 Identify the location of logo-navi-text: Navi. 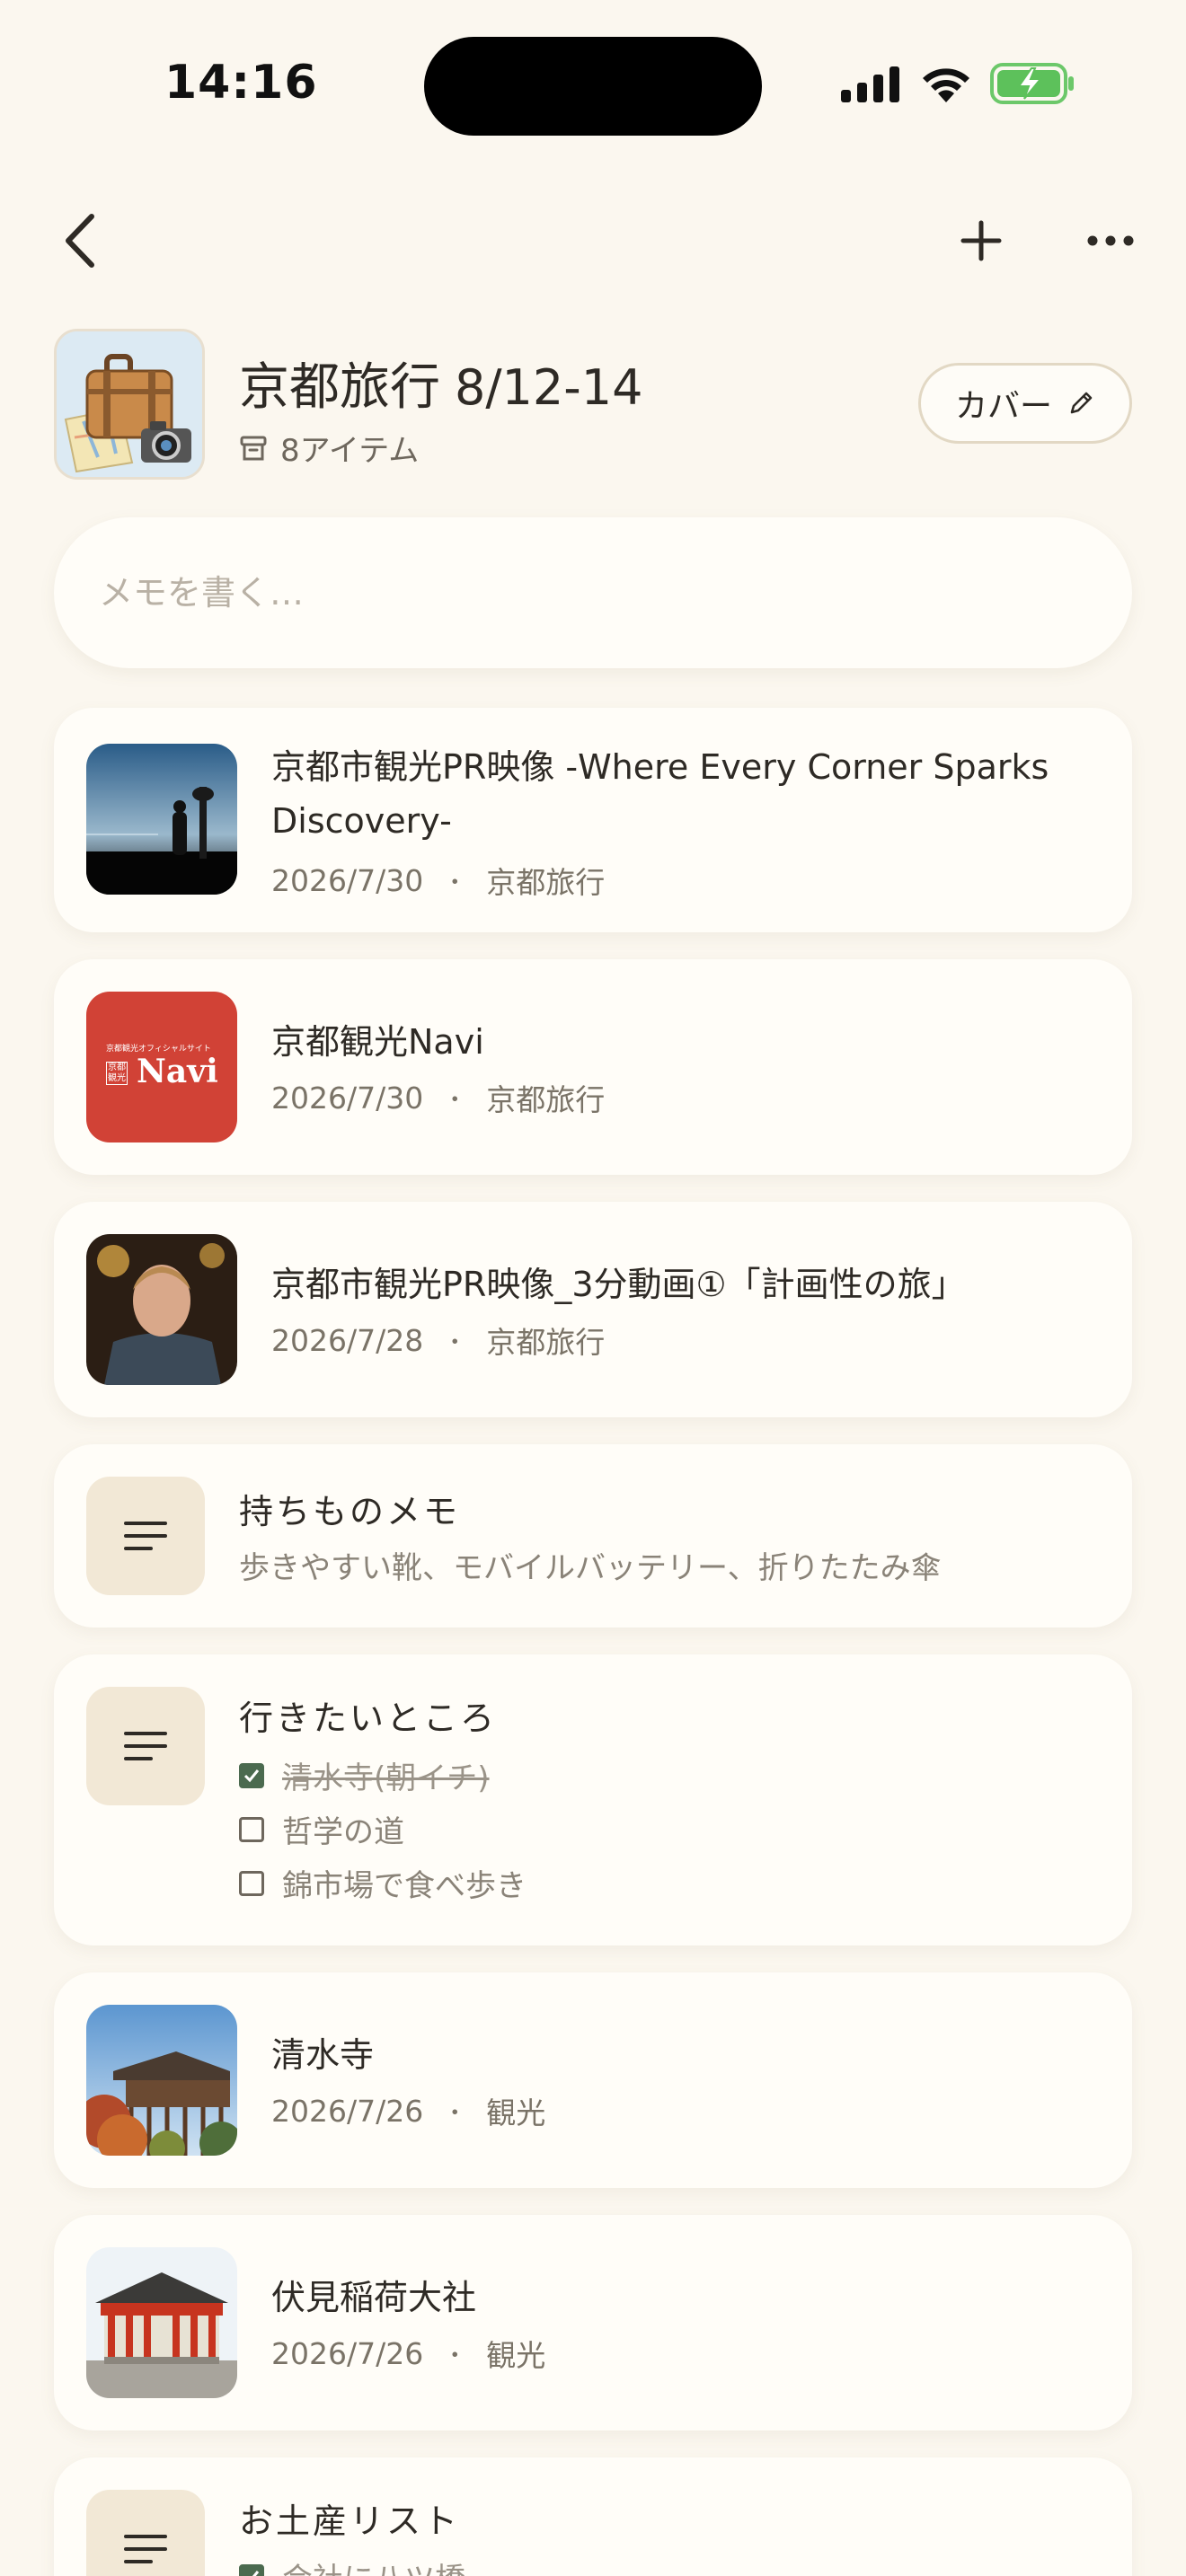
(177, 1071).